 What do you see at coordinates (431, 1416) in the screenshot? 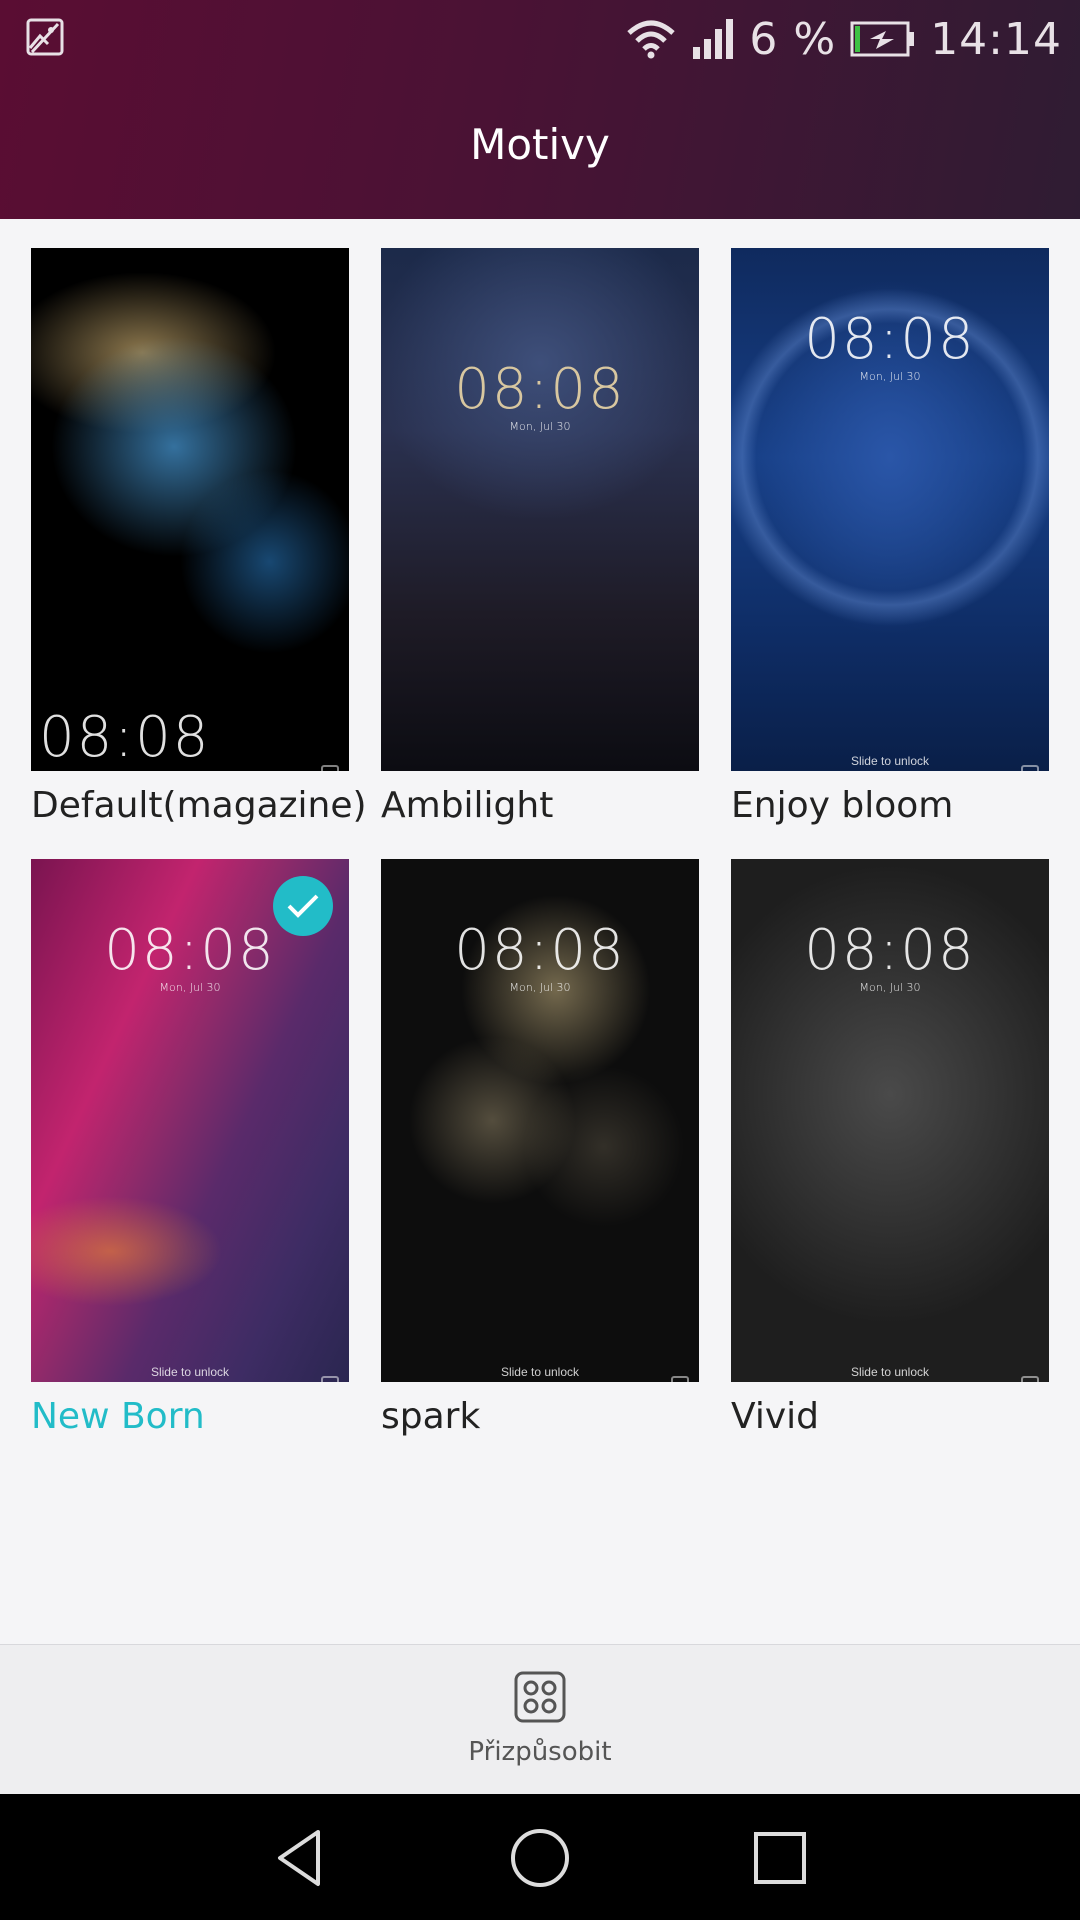
I see `theme-name: spark` at bounding box center [431, 1416].